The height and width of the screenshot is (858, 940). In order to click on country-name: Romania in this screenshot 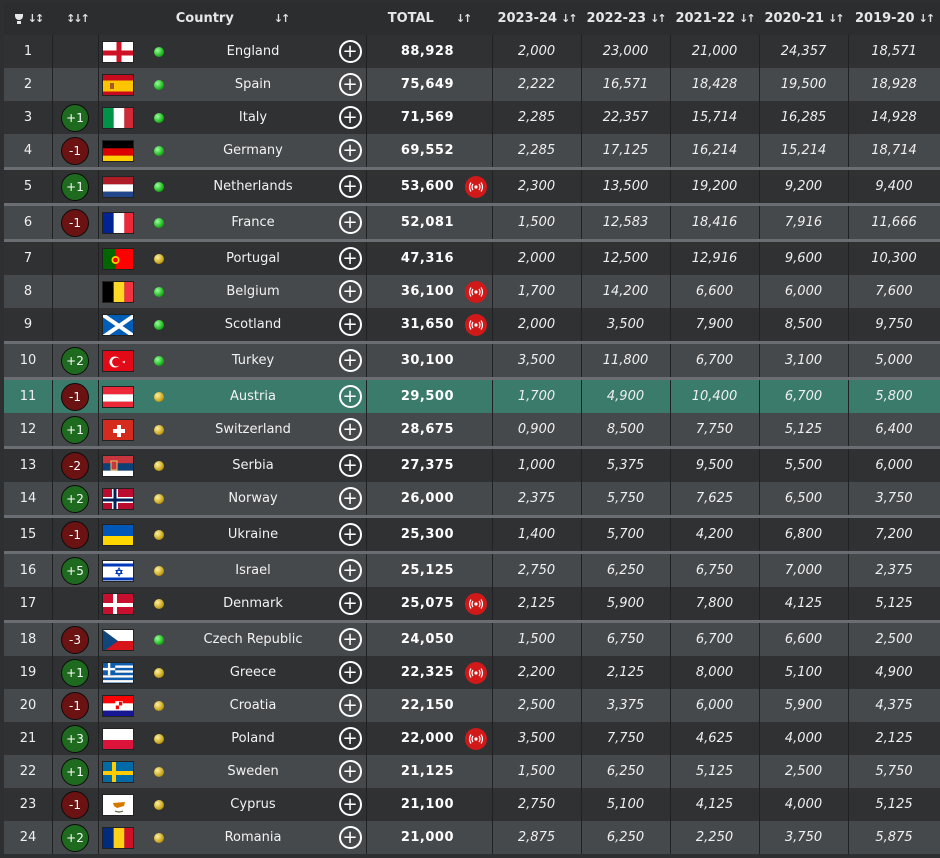, I will do `click(253, 837)`.